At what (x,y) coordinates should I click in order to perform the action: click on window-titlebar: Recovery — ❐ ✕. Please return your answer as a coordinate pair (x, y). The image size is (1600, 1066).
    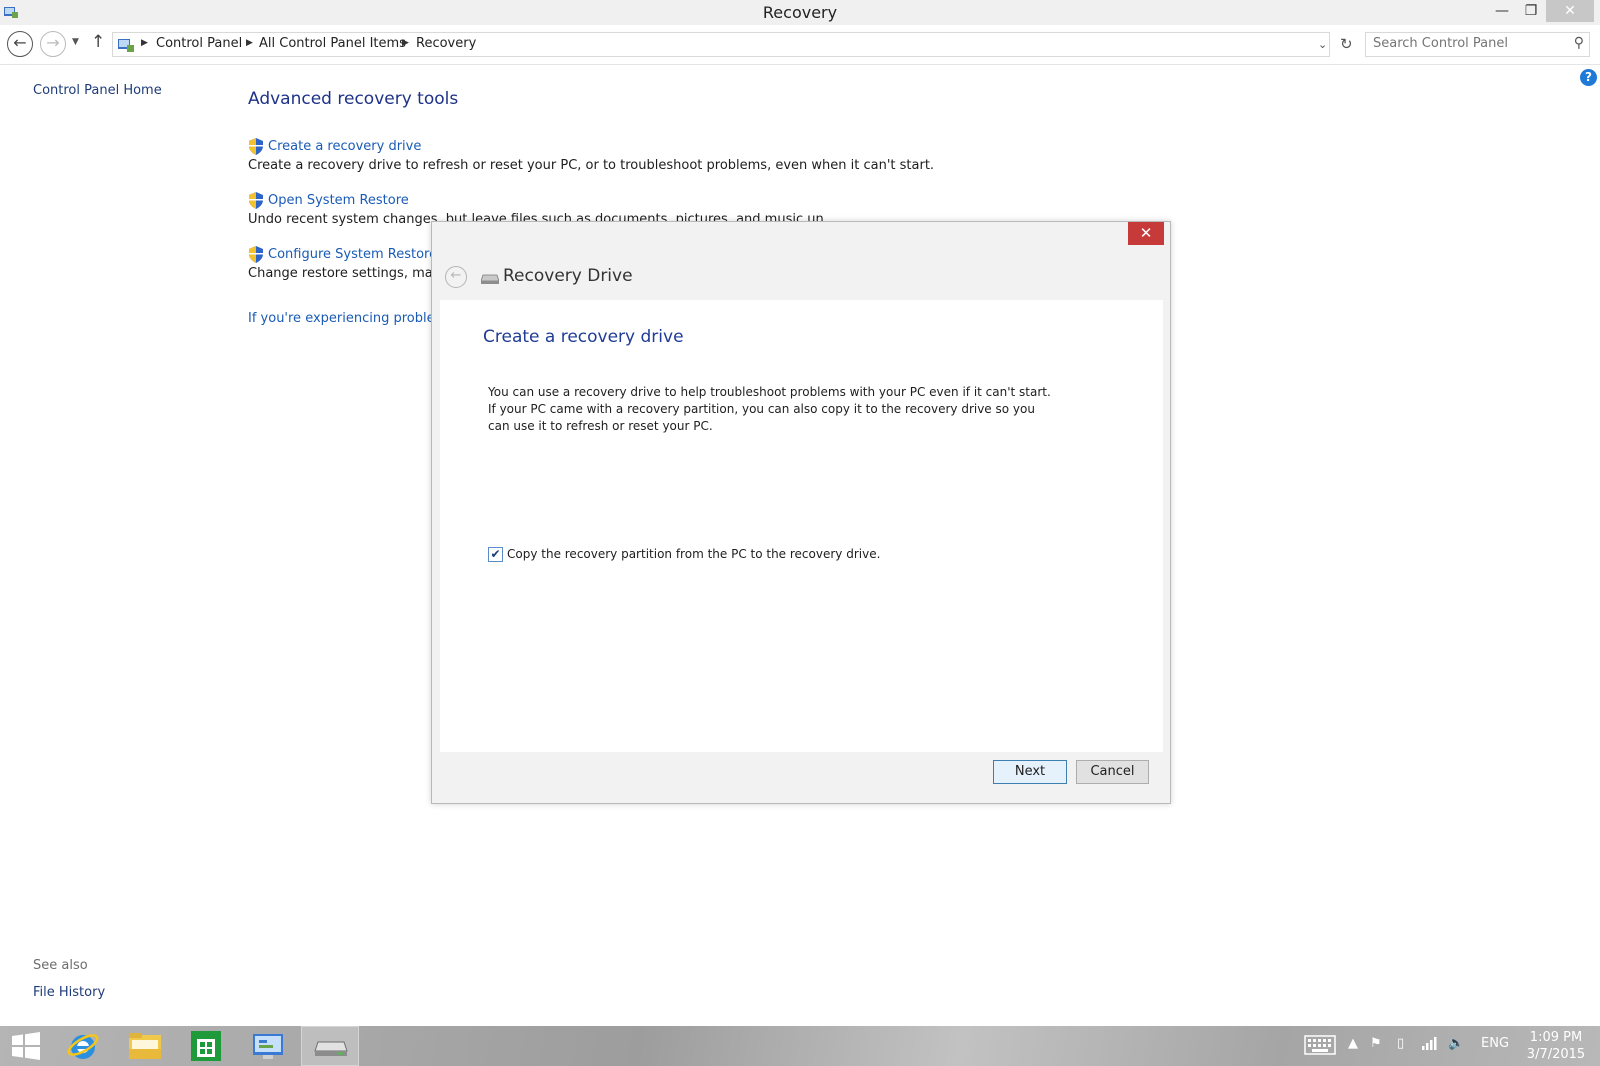
    Looking at the image, I should click on (800, 12).